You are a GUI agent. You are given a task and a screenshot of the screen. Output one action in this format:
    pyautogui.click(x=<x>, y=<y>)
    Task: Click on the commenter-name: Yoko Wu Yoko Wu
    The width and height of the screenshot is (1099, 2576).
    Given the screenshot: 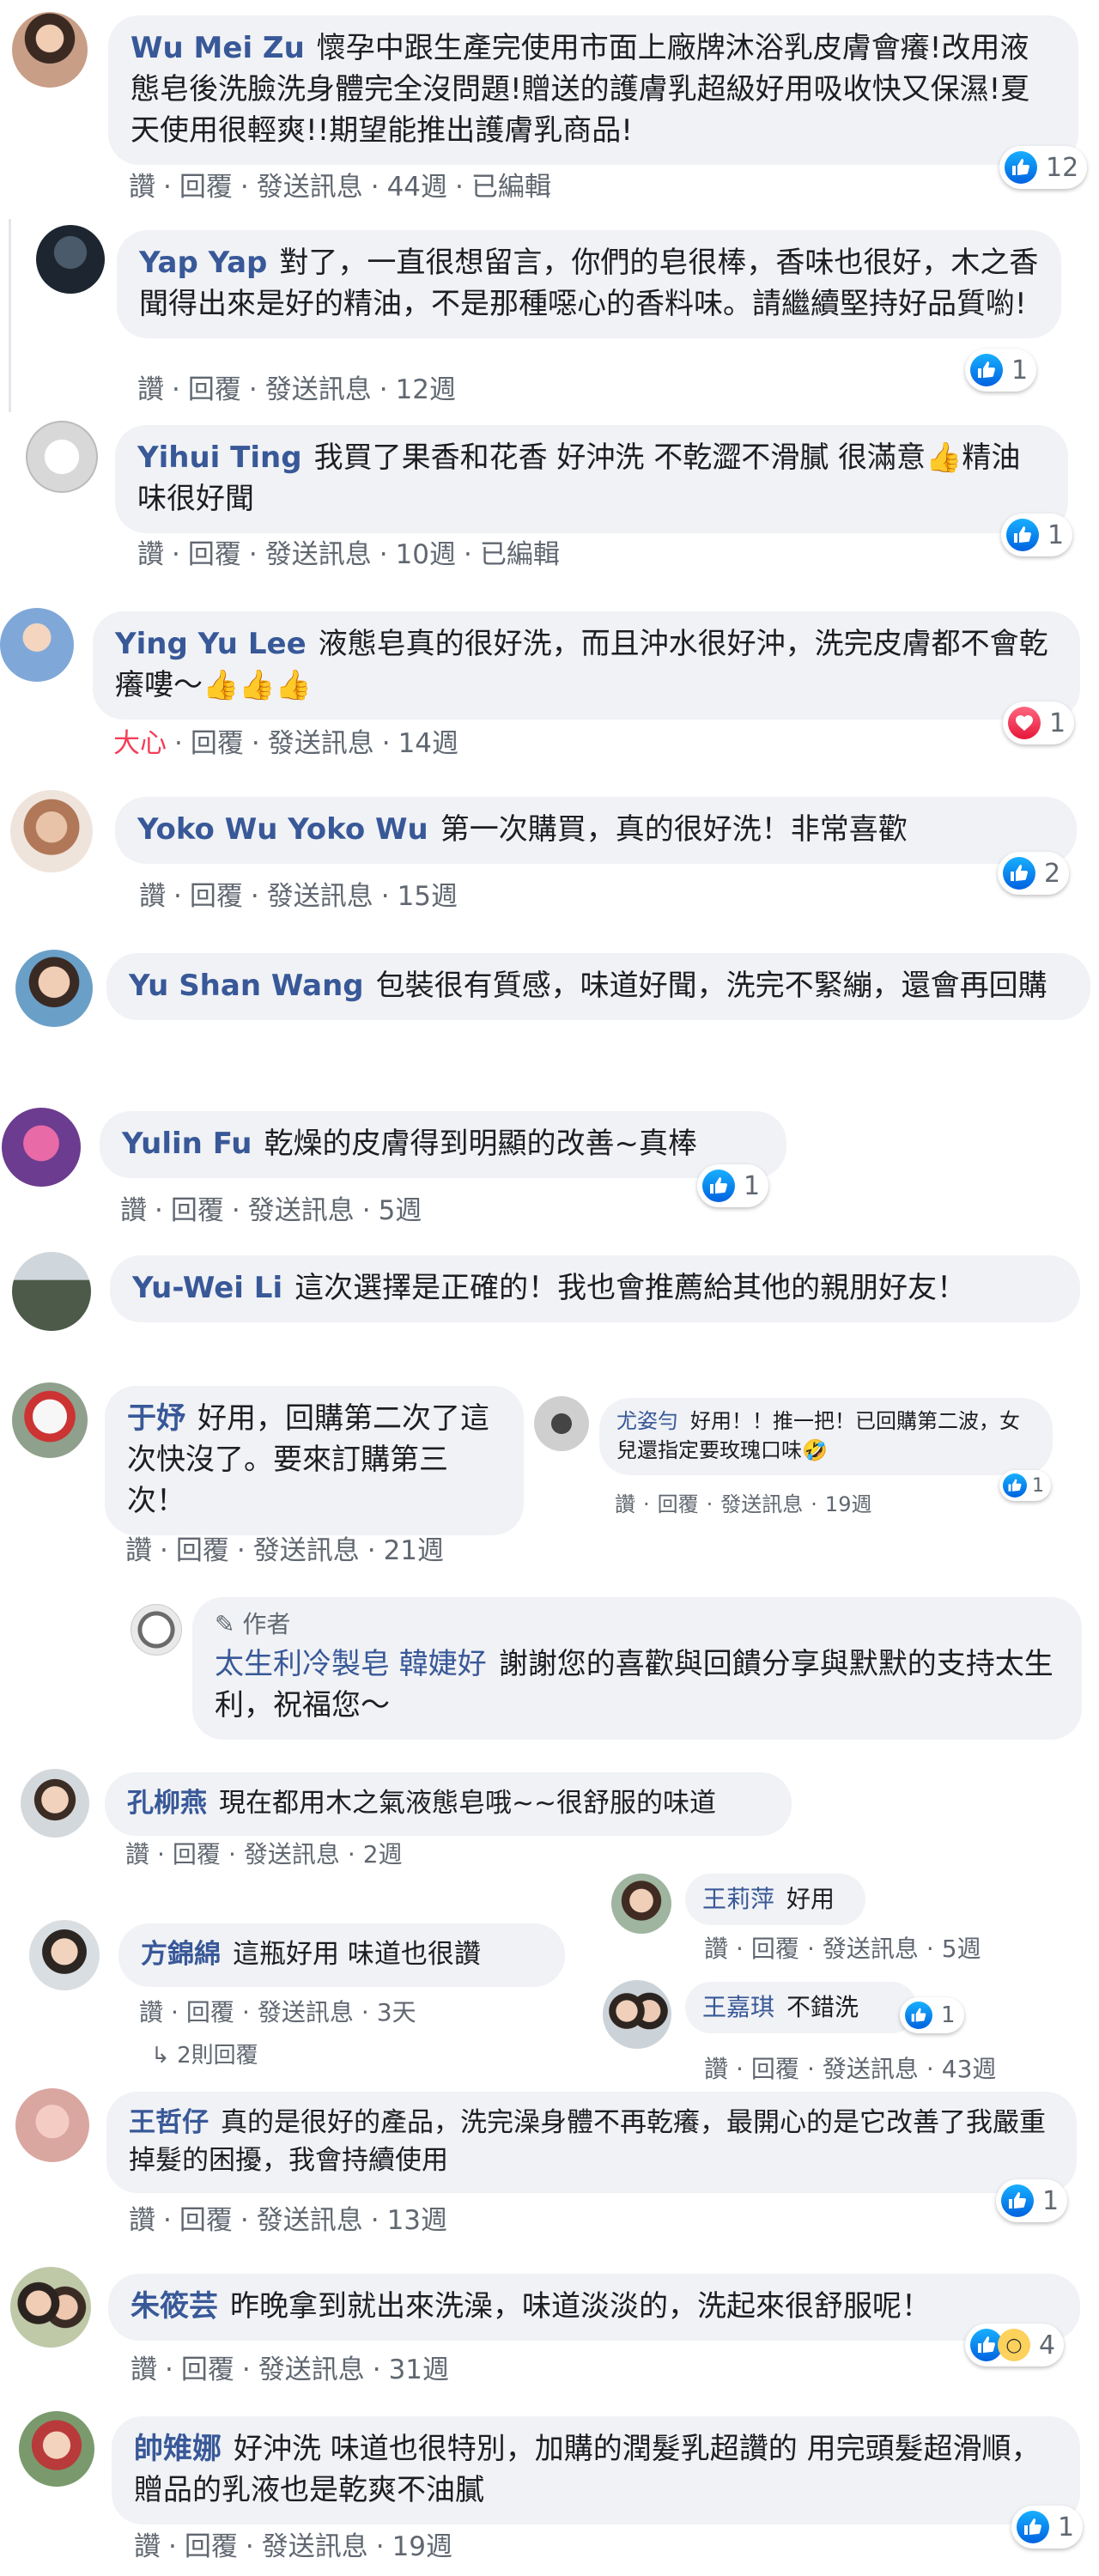 What is the action you would take?
    pyautogui.click(x=282, y=830)
    